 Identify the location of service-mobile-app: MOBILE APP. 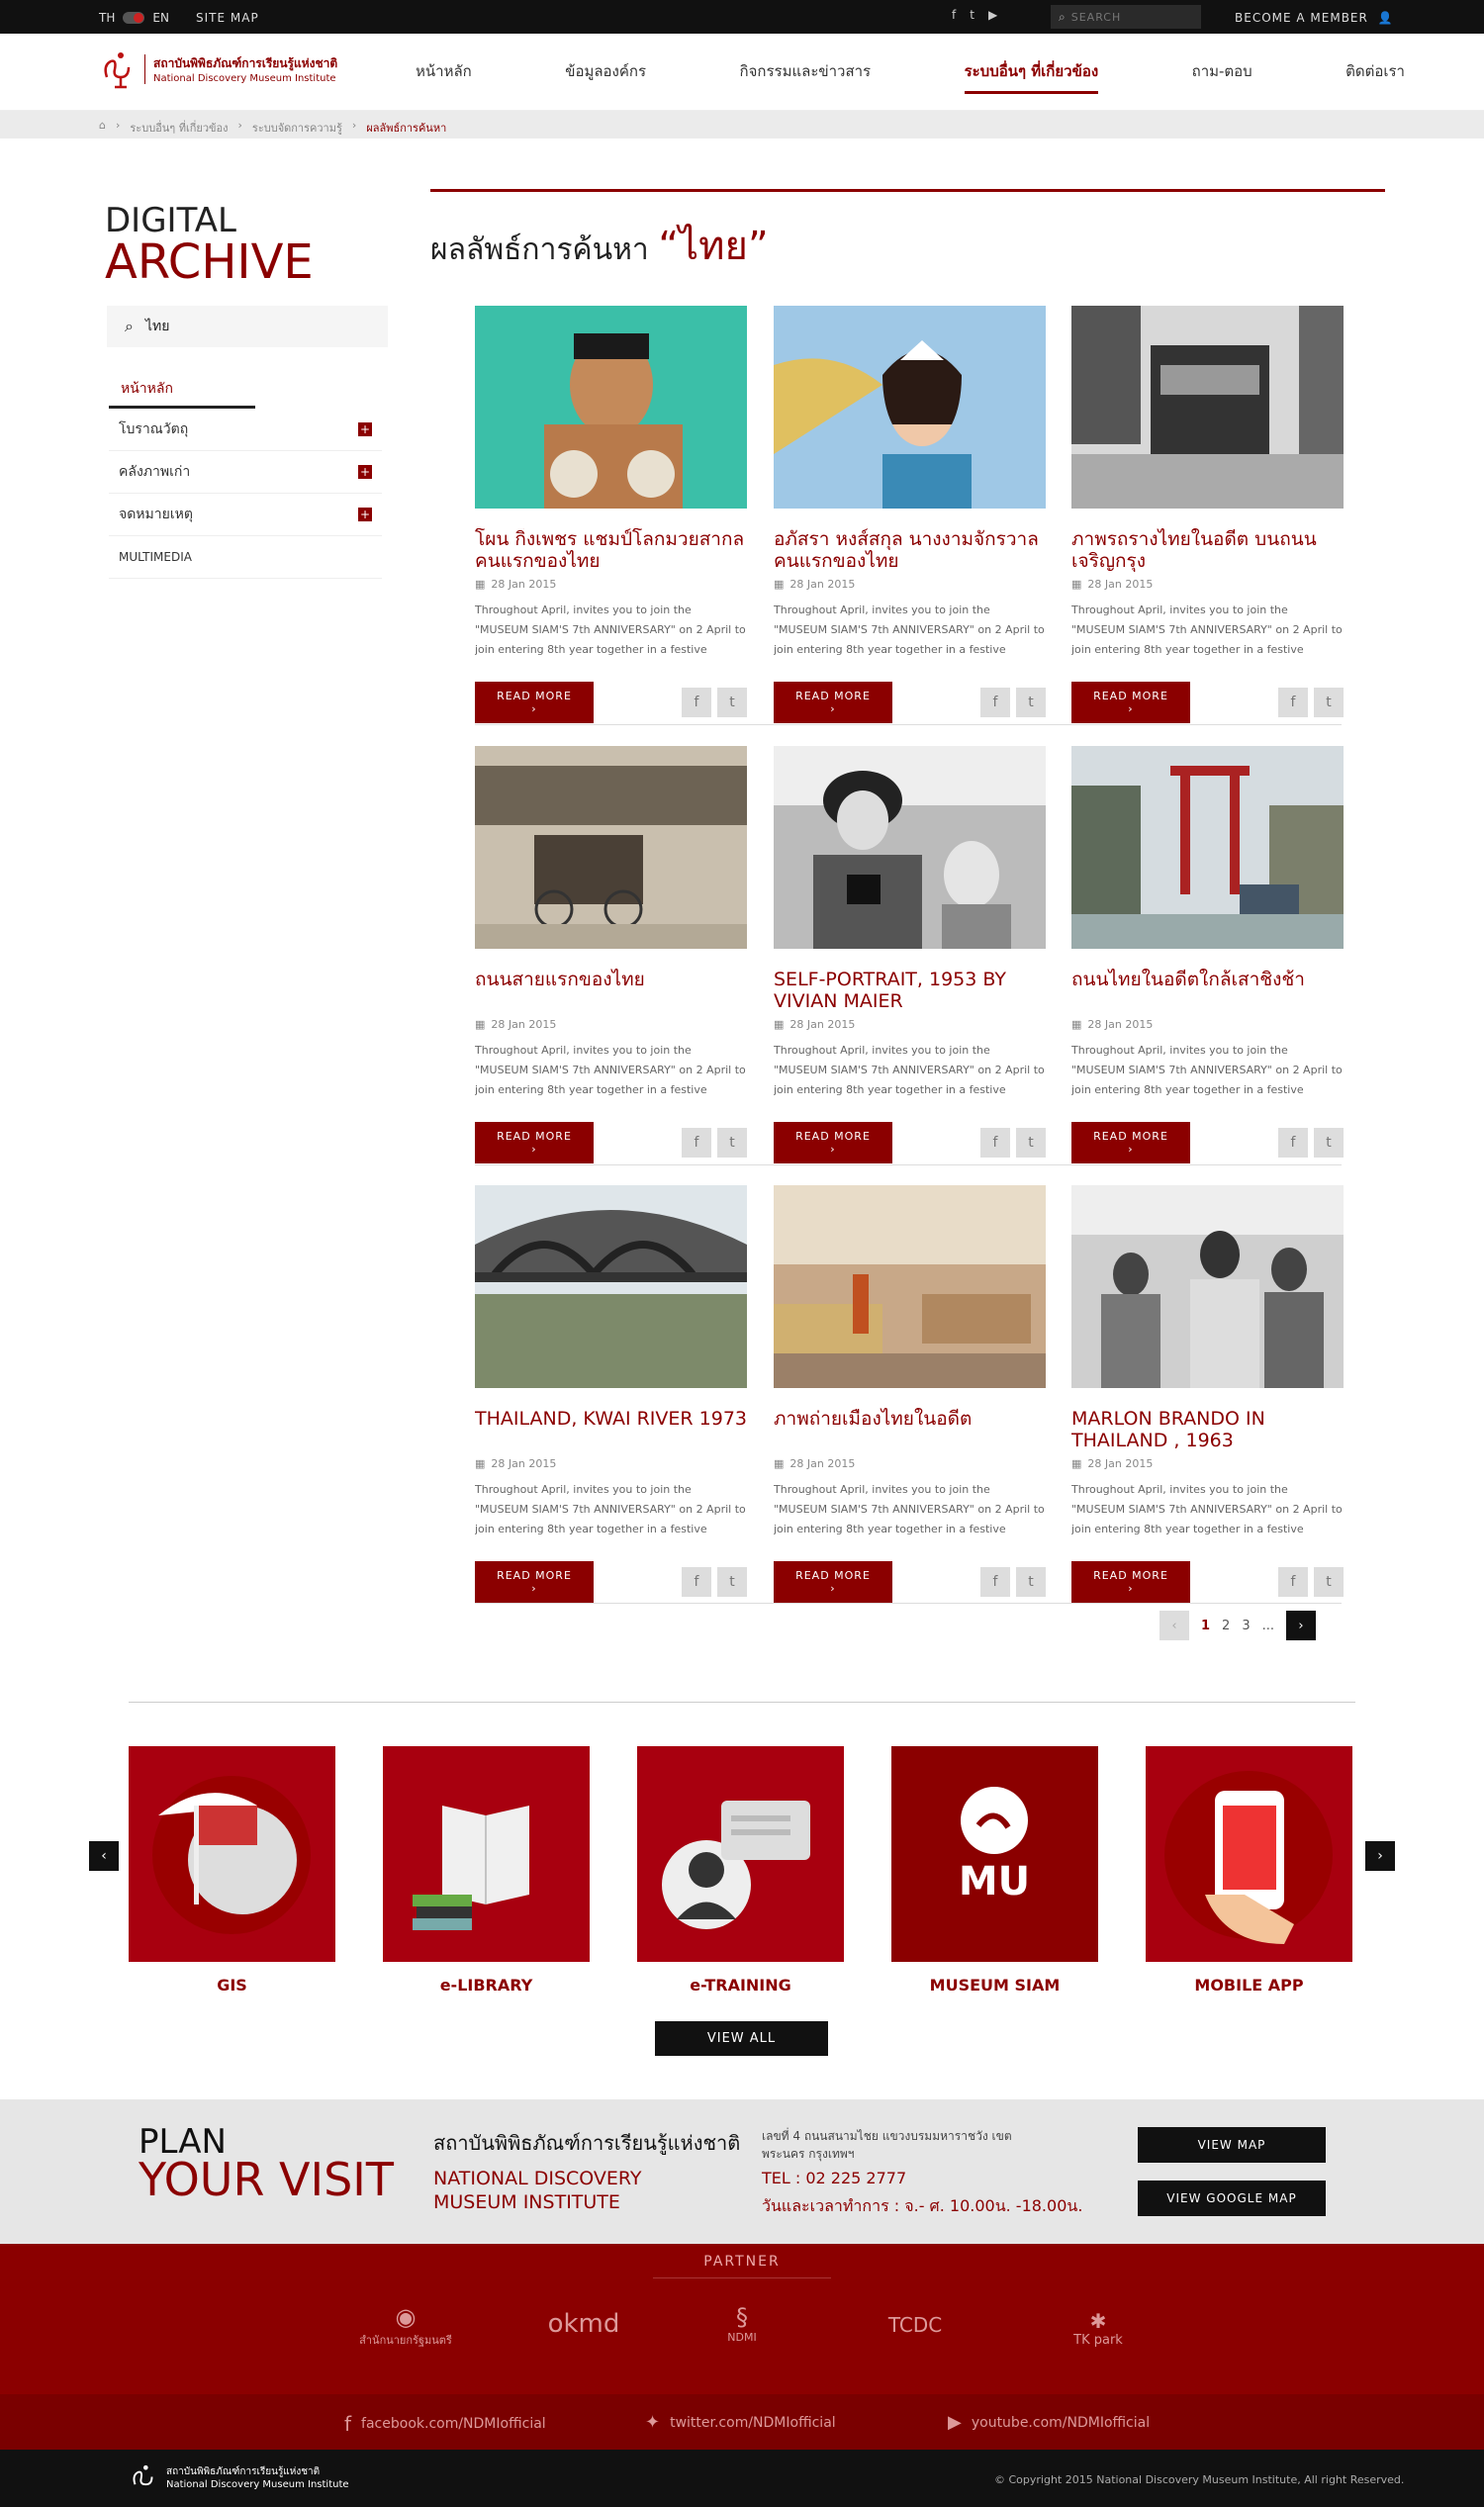
(1249, 1870).